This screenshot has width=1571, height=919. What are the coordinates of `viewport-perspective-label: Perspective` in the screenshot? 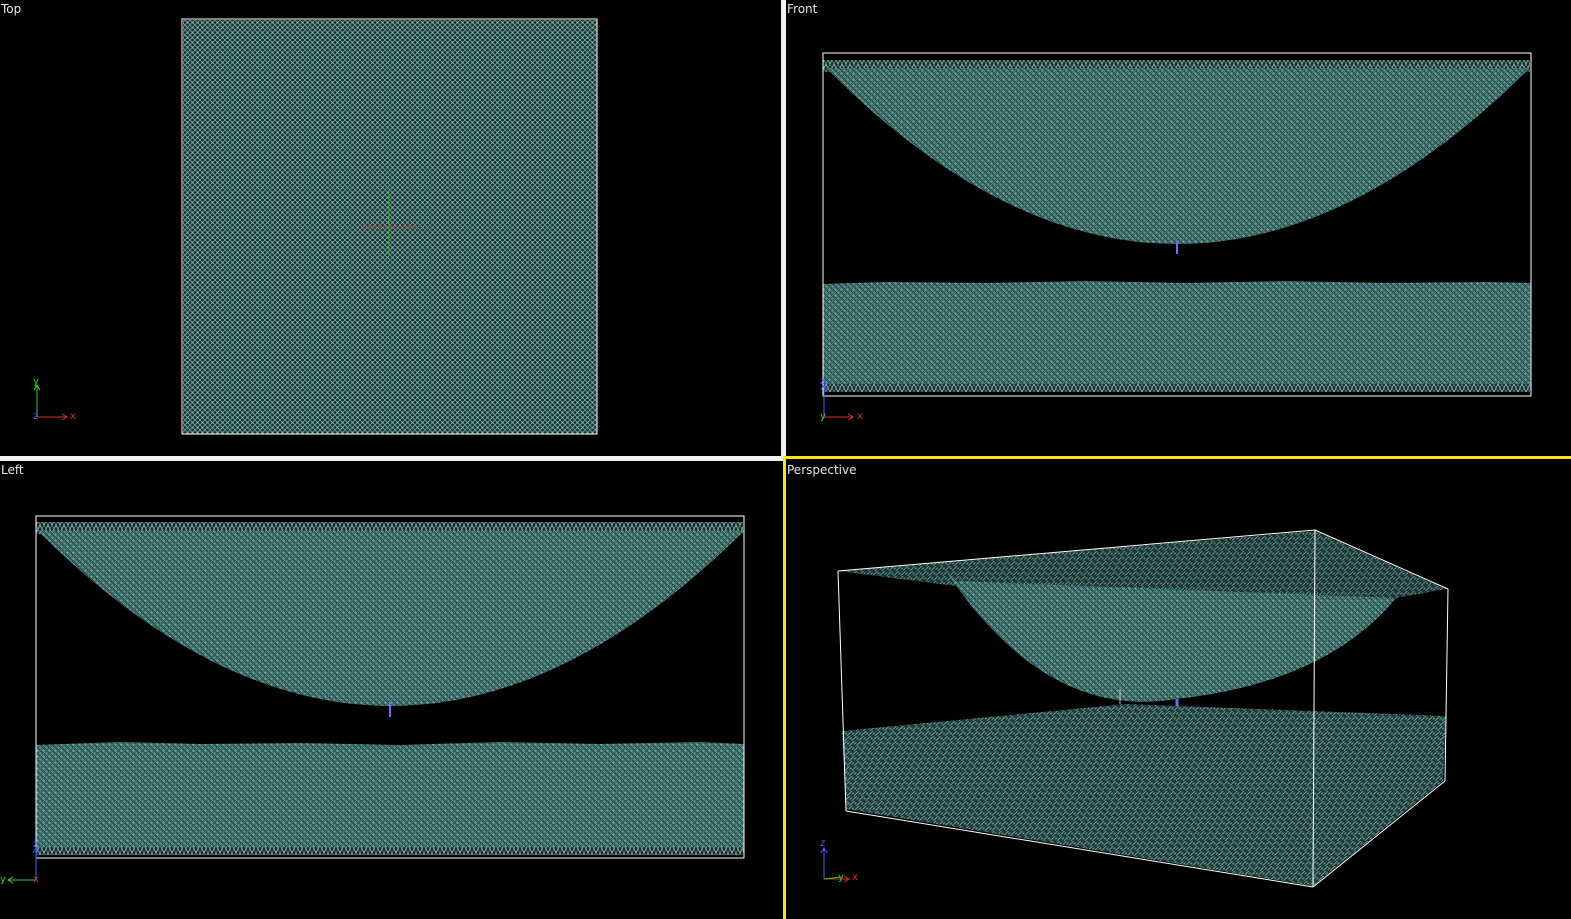 It's located at (822, 470).